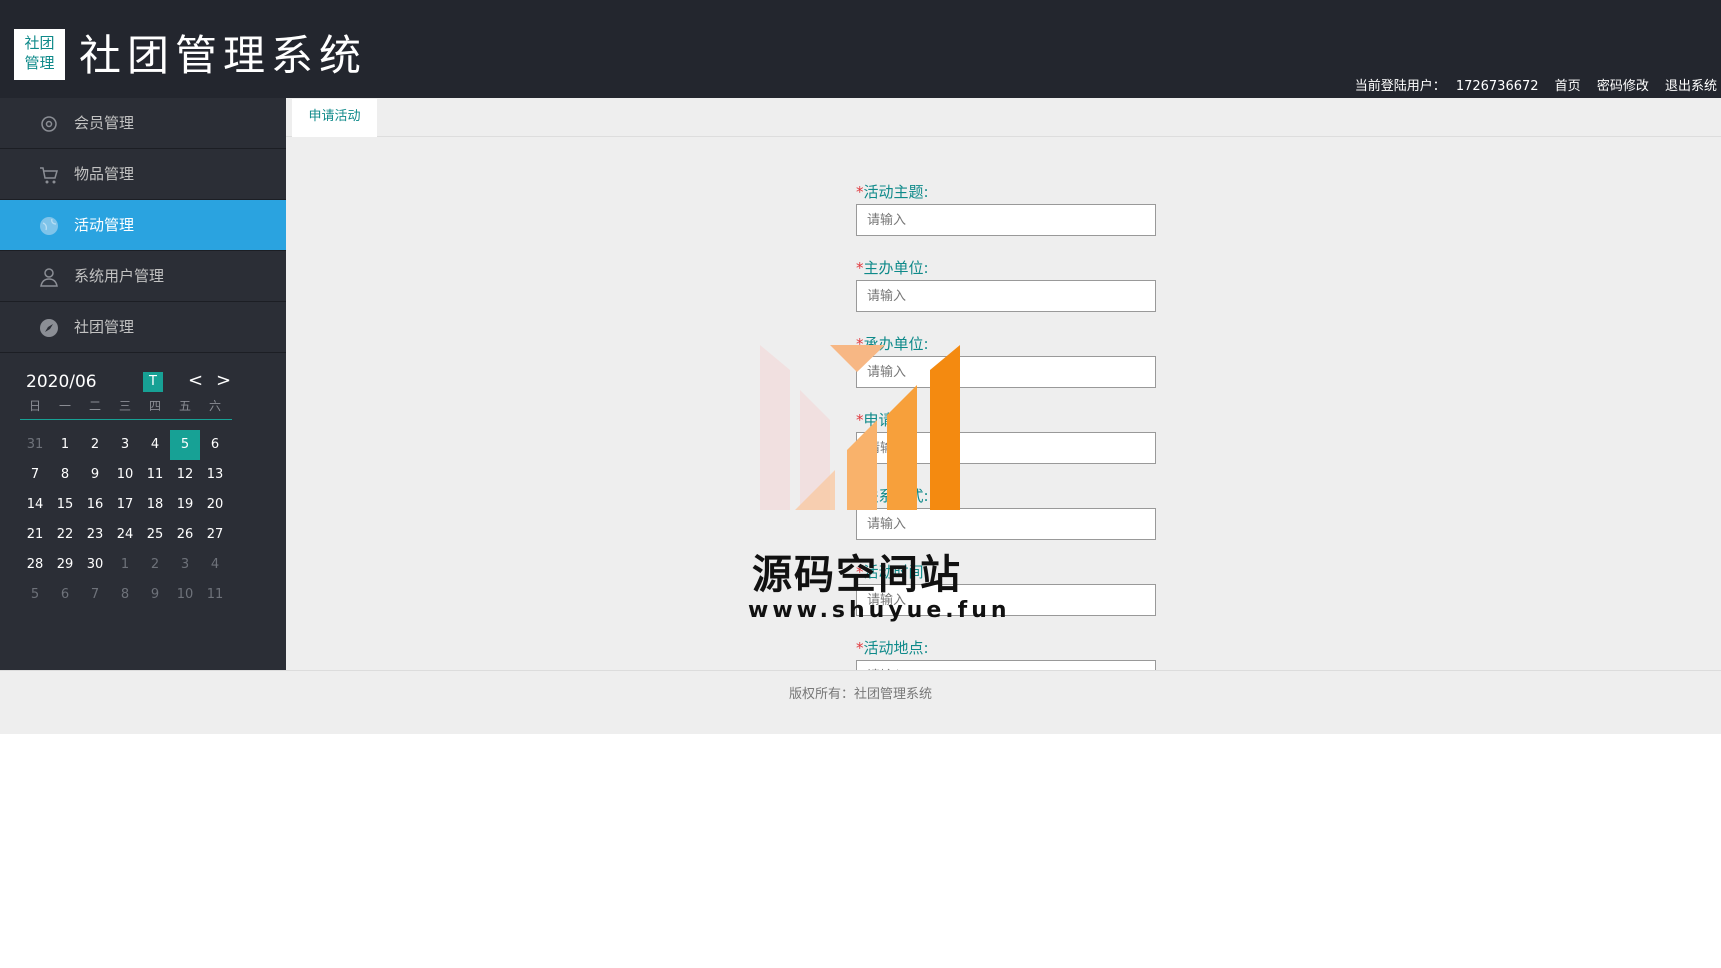 This screenshot has height=968, width=1721. Describe the element at coordinates (215, 535) in the screenshot. I see `calendar-day: 27` at that location.